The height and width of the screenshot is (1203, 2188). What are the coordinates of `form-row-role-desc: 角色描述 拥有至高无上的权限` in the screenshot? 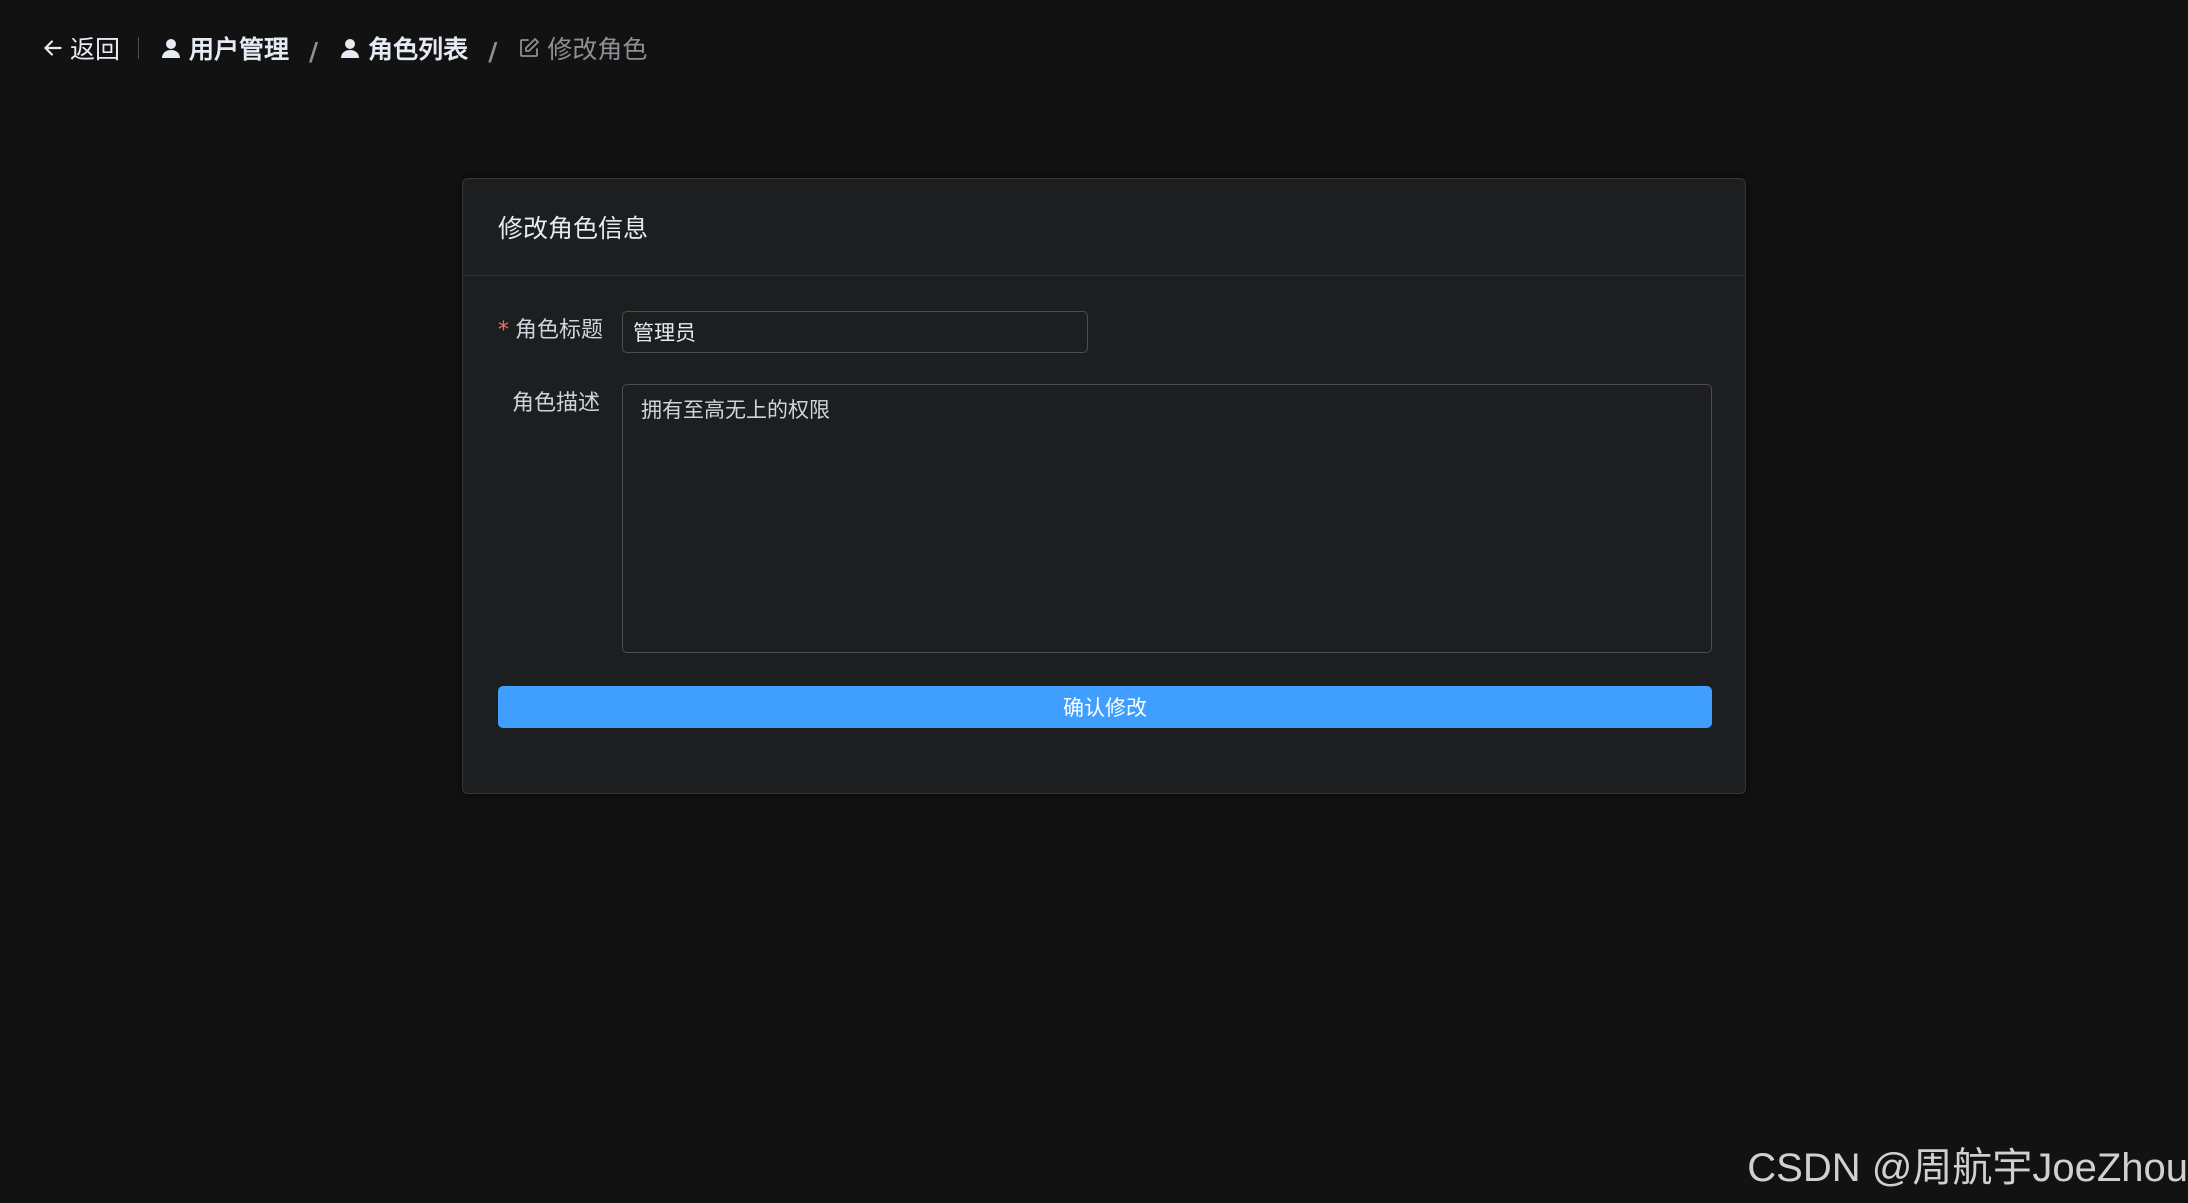 It's located at (1105, 518).